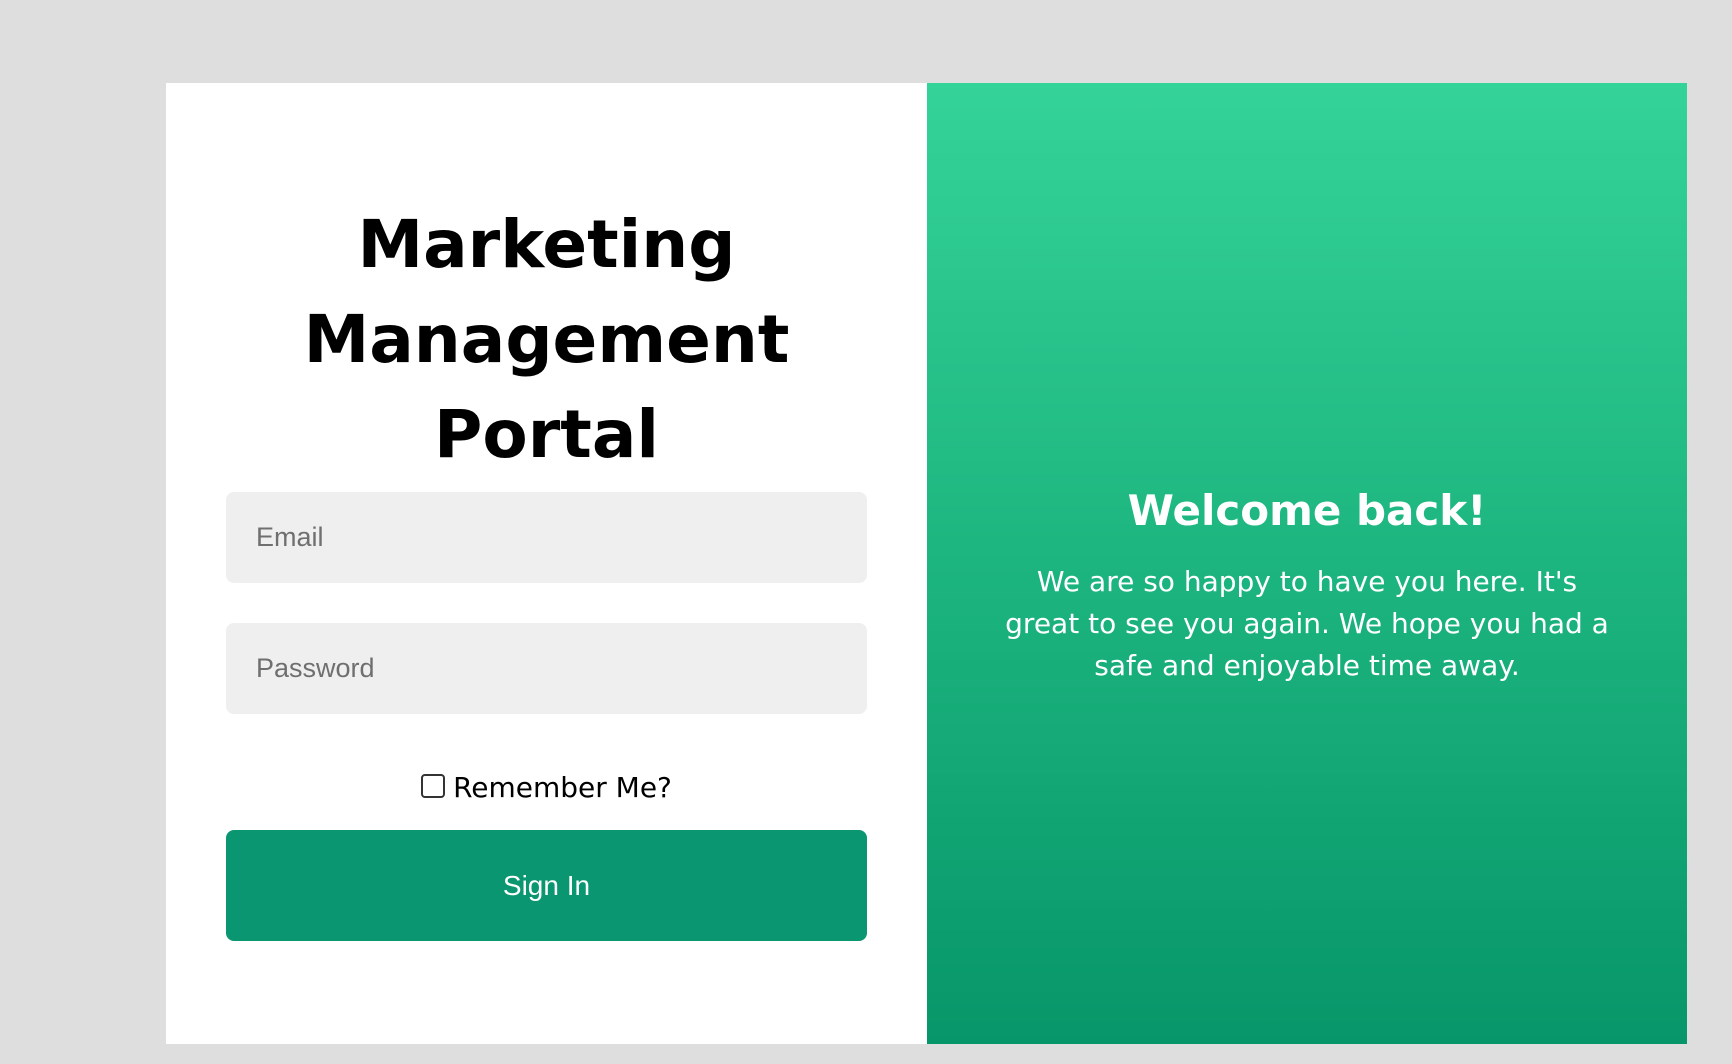 This screenshot has width=1732, height=1064. What do you see at coordinates (1307, 510) in the screenshot?
I see `welcome-heading: Welcome back!` at bounding box center [1307, 510].